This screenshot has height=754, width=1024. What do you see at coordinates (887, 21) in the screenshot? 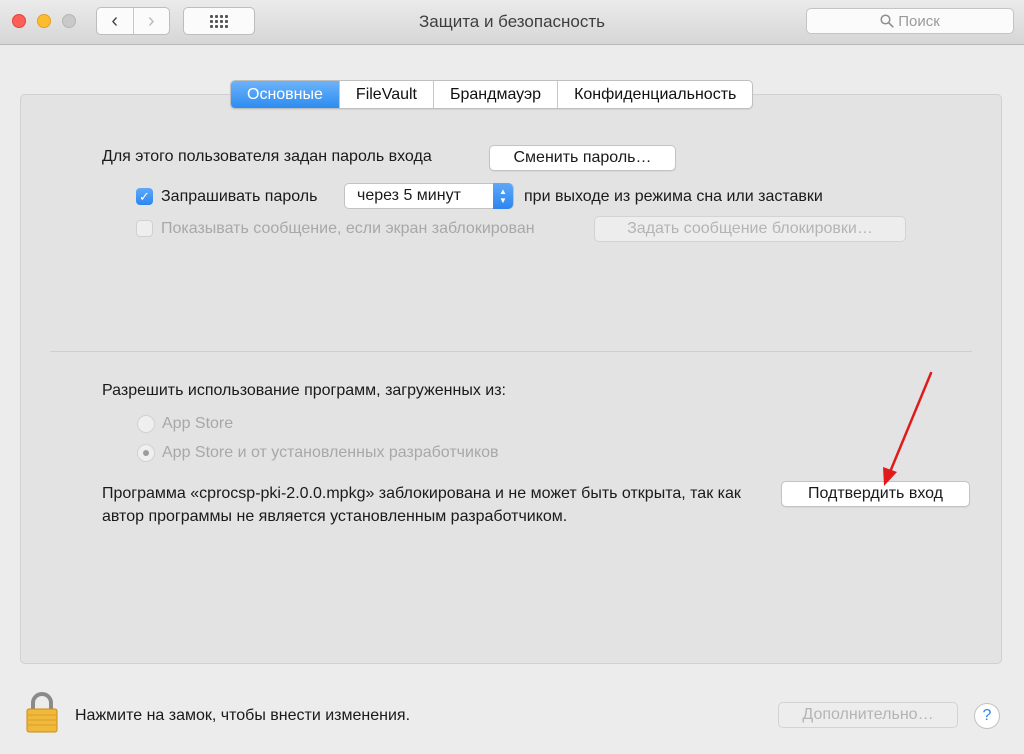
I see `search-icon` at bounding box center [887, 21].